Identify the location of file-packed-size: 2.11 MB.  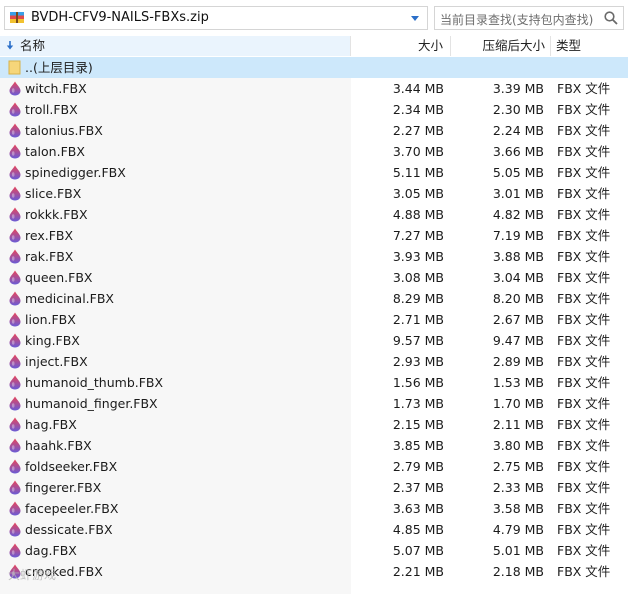
(518, 424).